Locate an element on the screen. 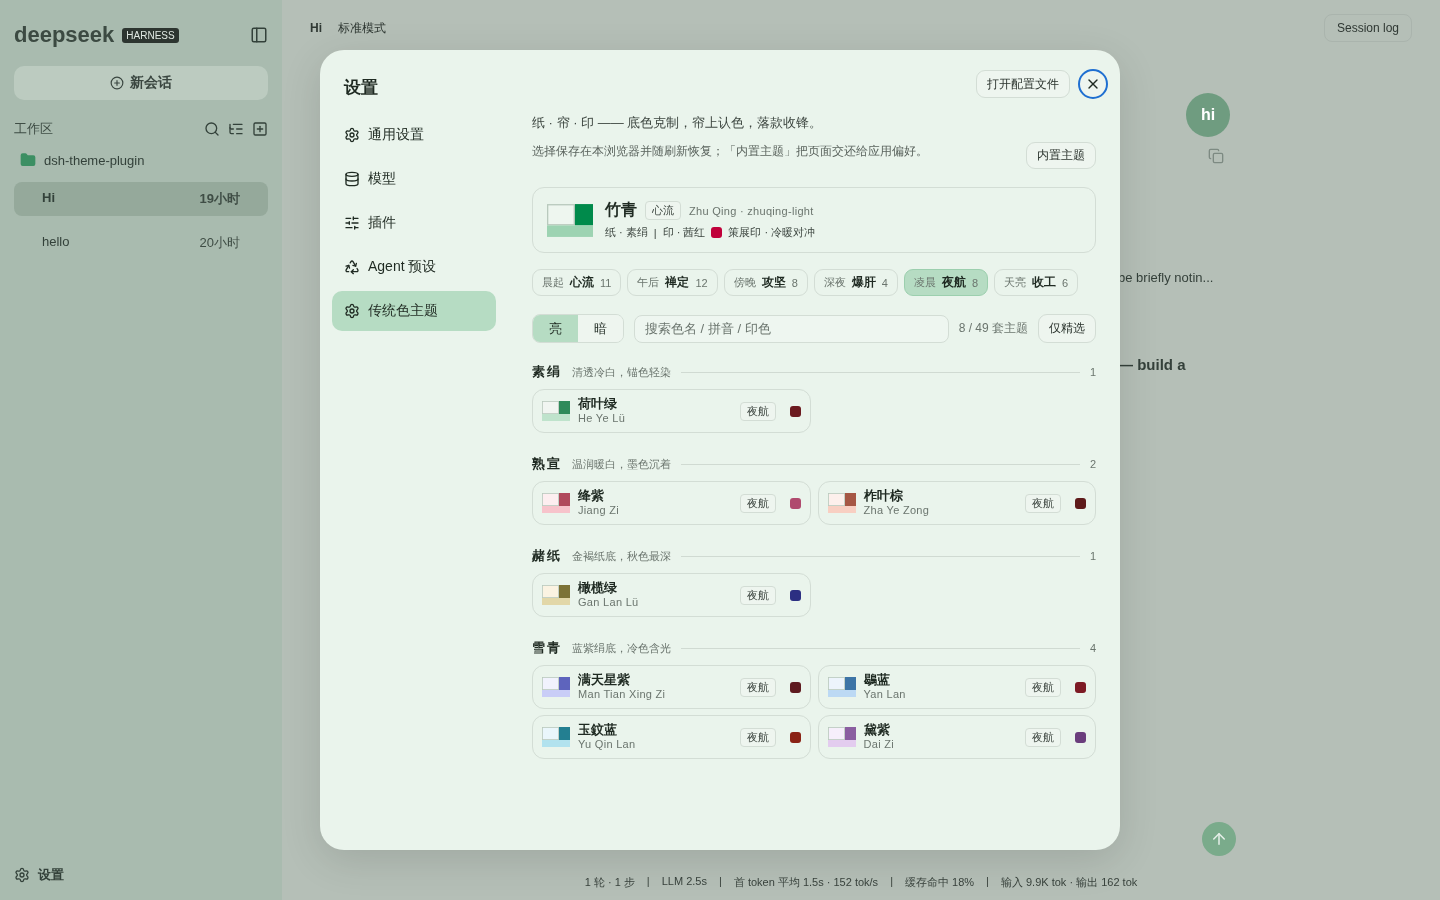 This screenshot has width=1440, height=900. theme-card: 黛紫 Dai Zi 夜航 is located at coordinates (956, 737).